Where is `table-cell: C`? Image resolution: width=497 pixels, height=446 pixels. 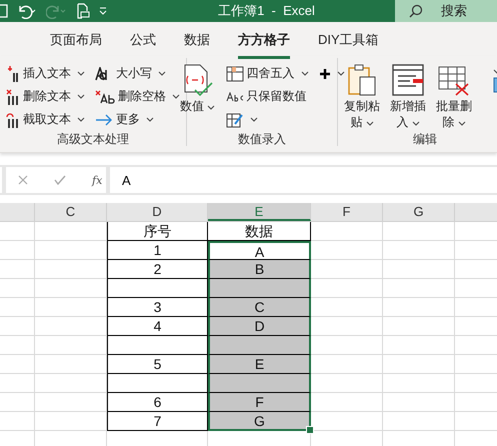 table-cell: C is located at coordinates (259, 307).